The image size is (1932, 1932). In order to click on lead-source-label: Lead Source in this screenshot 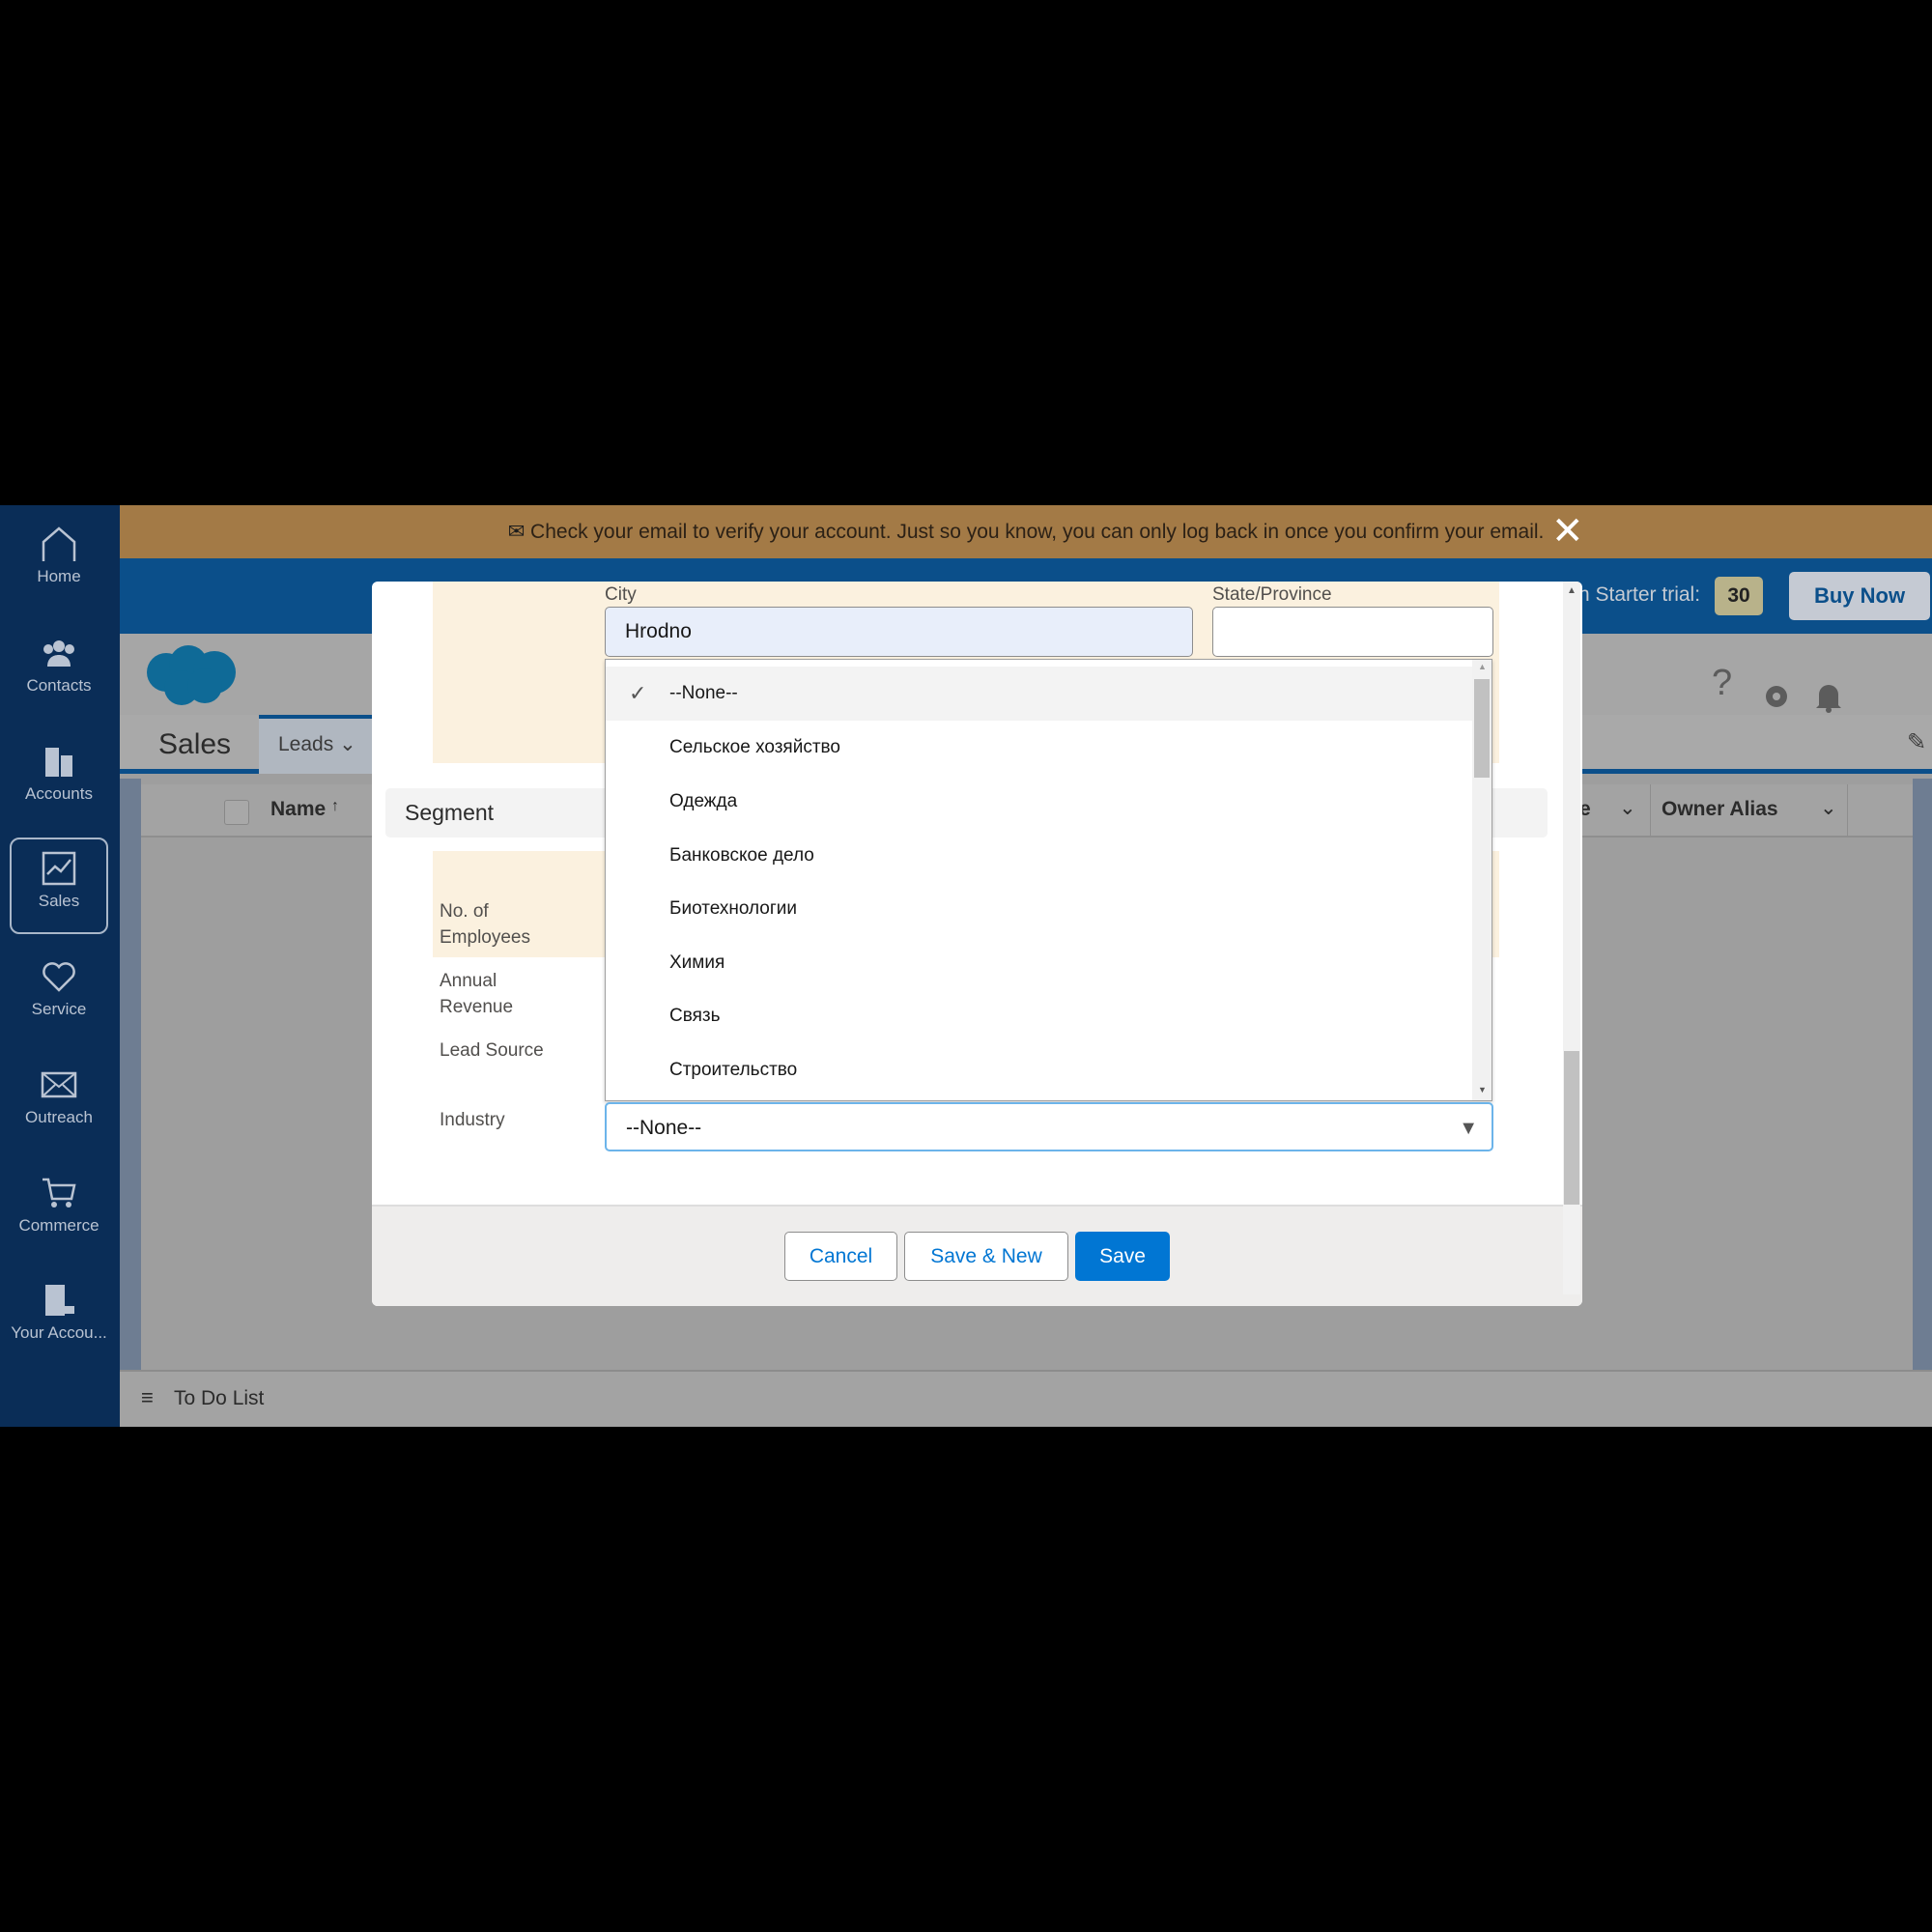, I will do `click(492, 1050)`.